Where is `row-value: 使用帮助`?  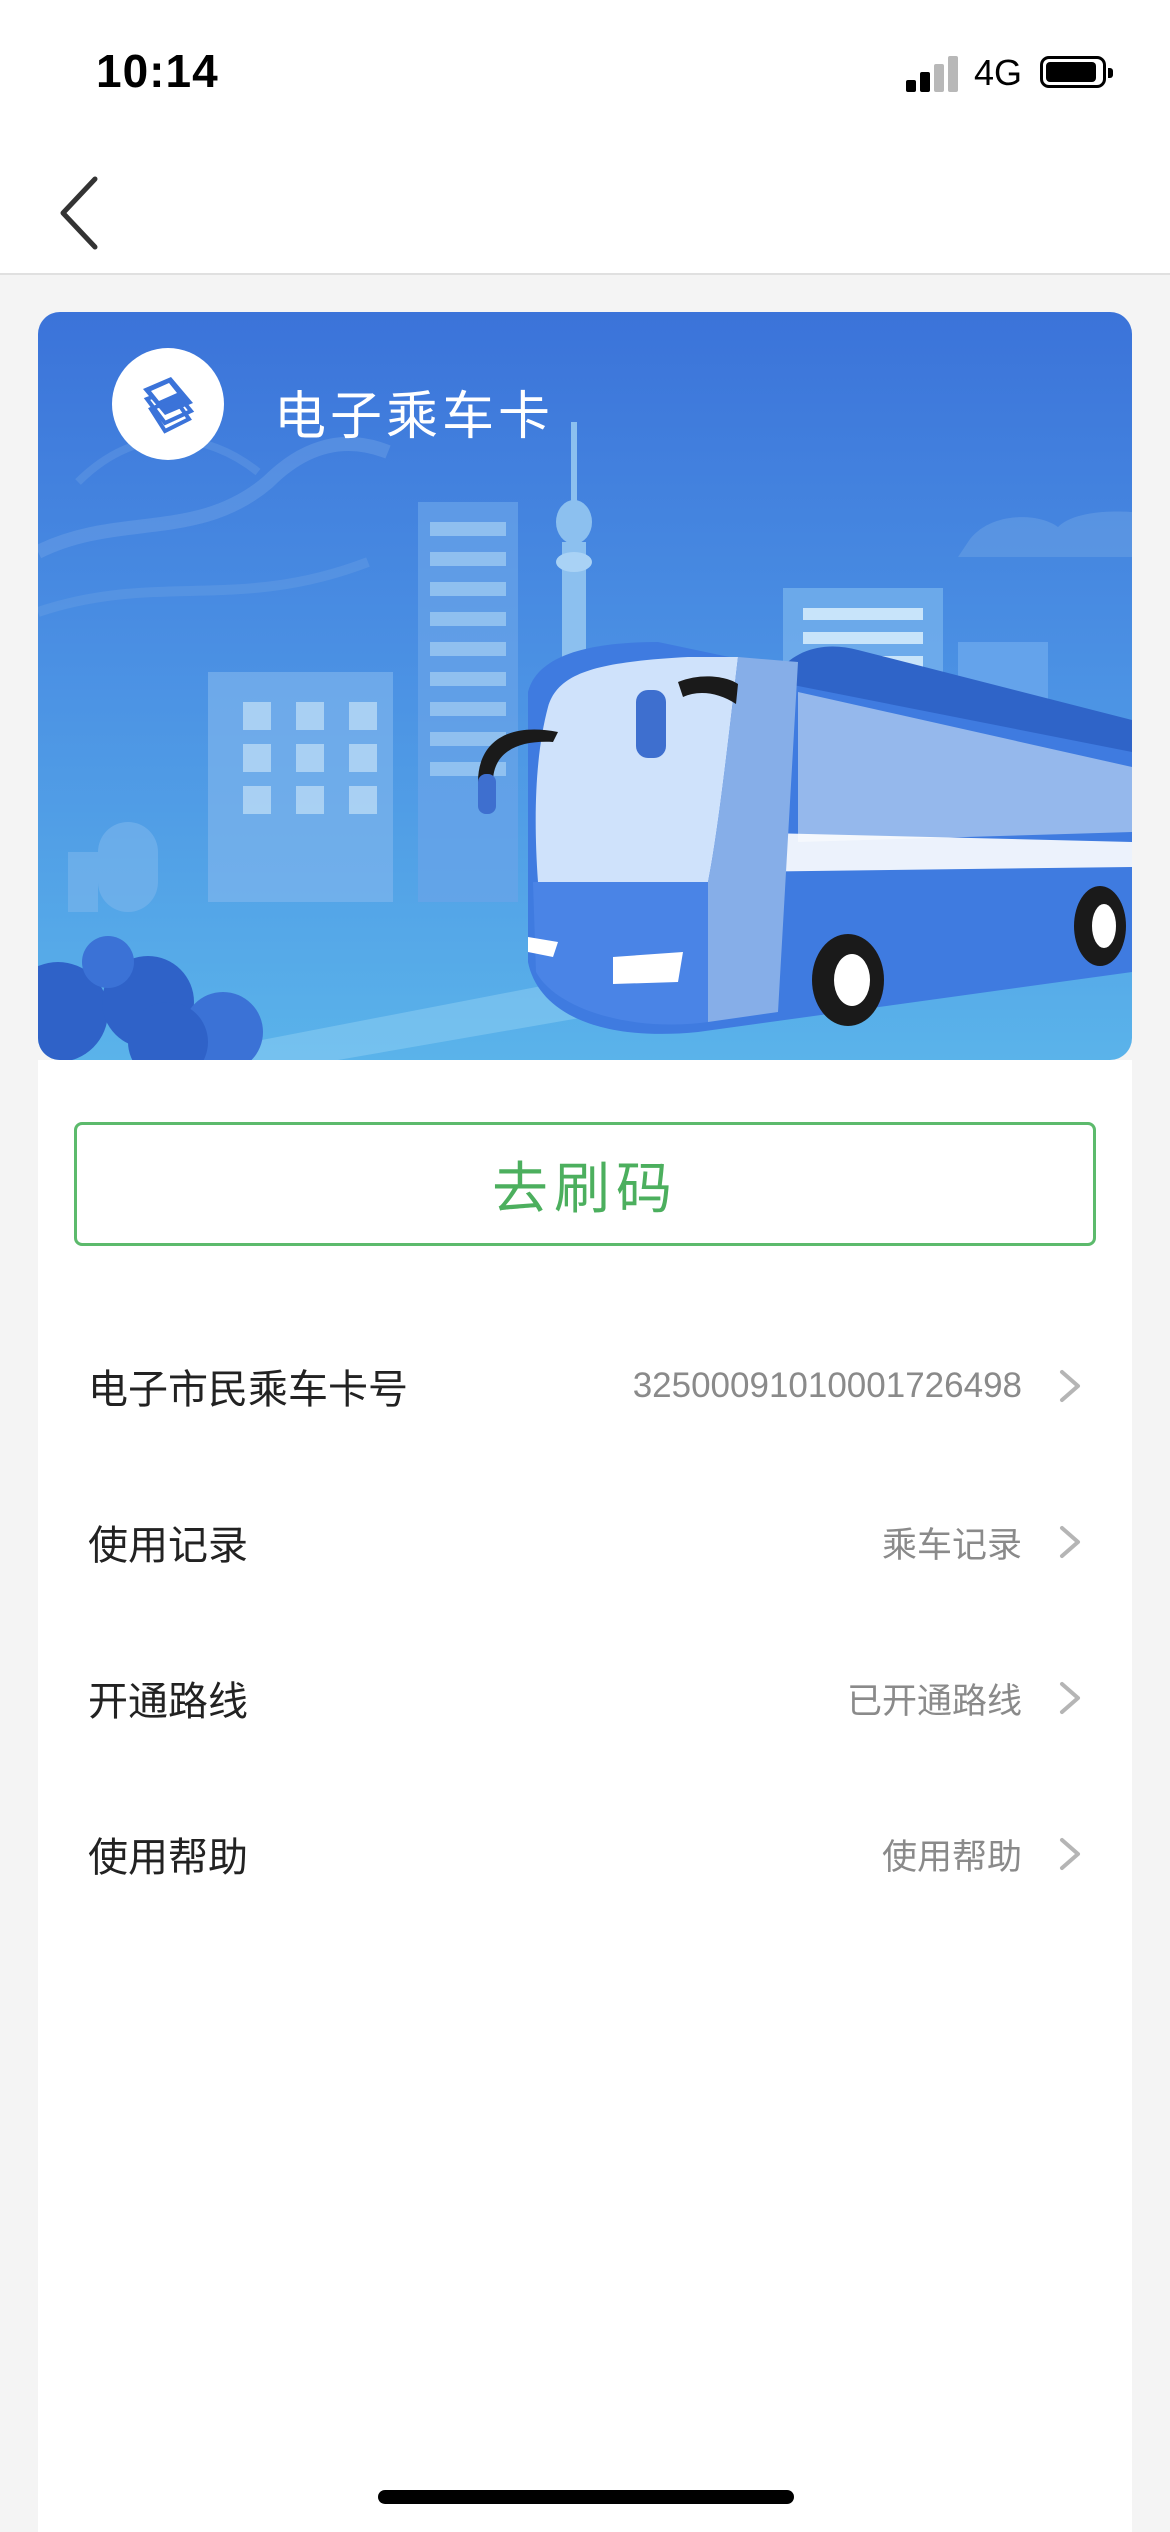
row-value: 使用帮助 is located at coordinates (951, 1857).